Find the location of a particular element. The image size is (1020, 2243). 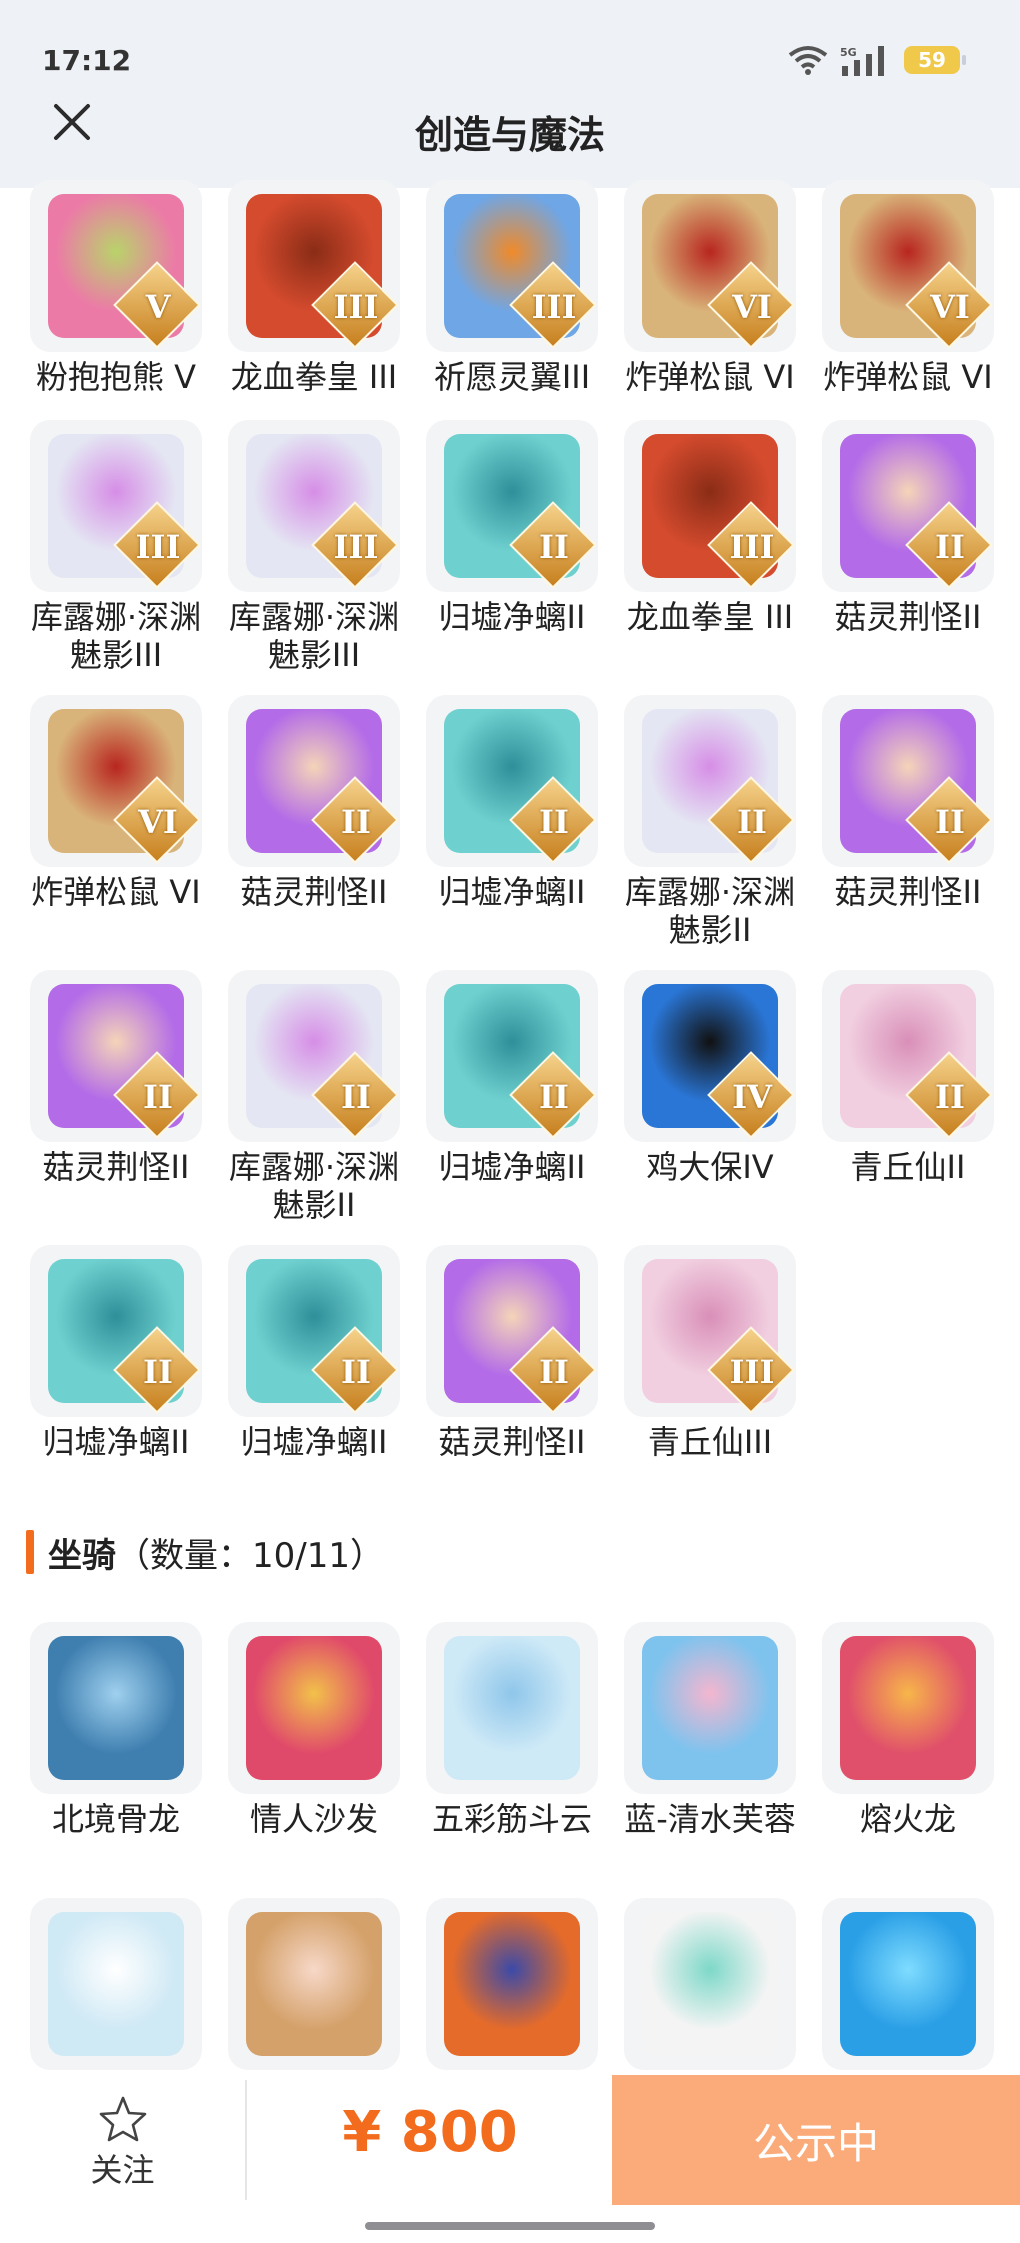

mount-card: 五彩筋斗云 is located at coordinates (512, 1730).